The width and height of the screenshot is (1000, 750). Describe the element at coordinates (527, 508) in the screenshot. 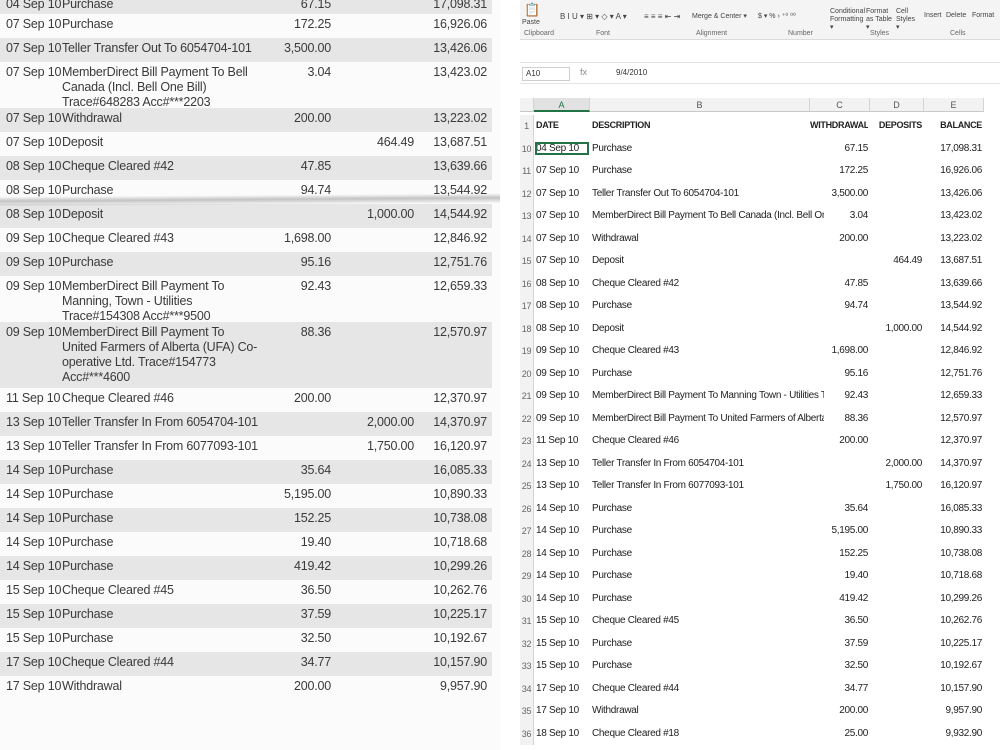

I see `row-number: 26` at that location.